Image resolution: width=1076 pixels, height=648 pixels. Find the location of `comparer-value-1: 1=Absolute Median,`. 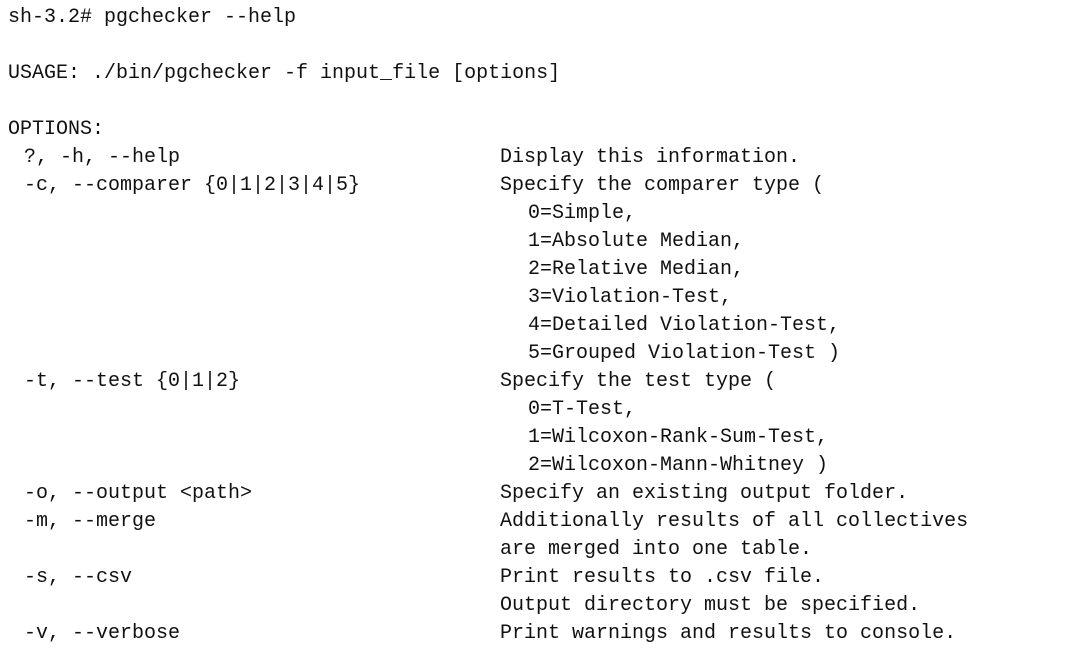

comparer-value-1: 1=Absolute Median, is located at coordinates (636, 241).